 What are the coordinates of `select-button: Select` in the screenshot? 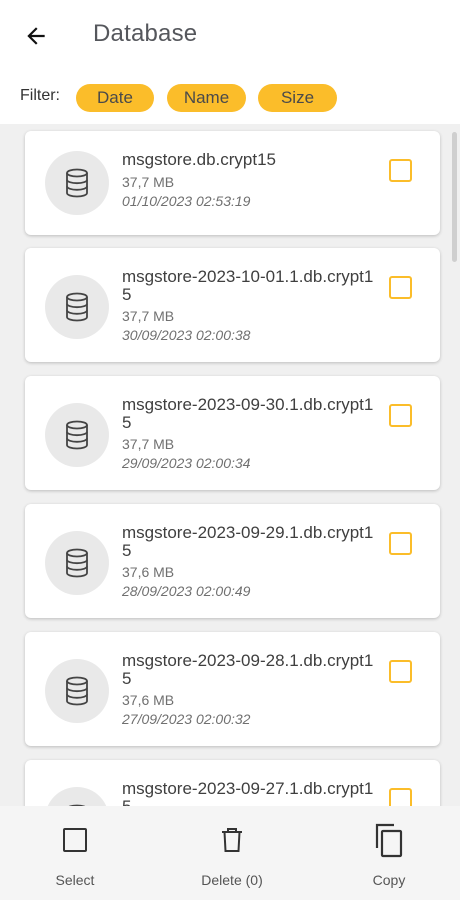 It's located at (75, 856).